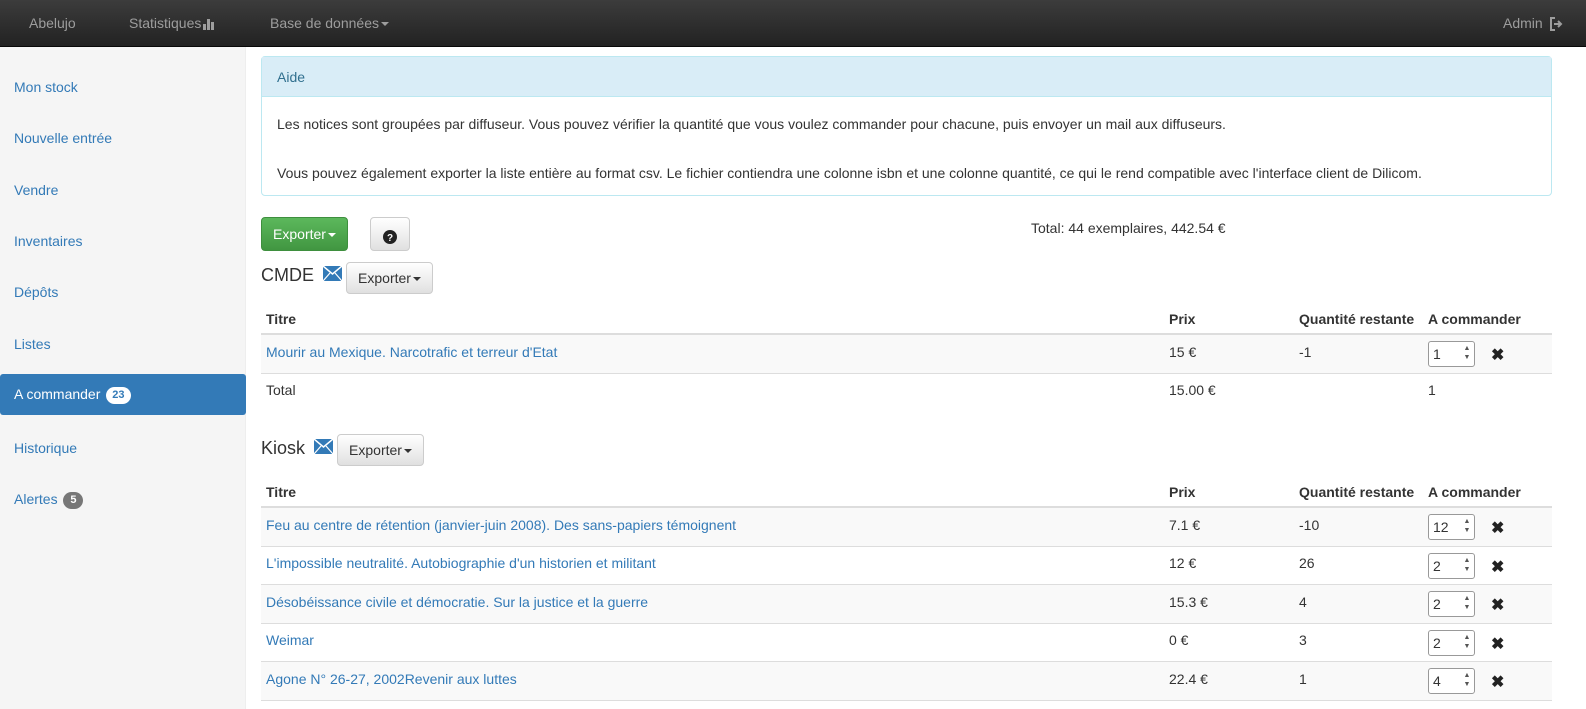 Image resolution: width=1586 pixels, height=709 pixels. What do you see at coordinates (1179, 640) in the screenshot?
I see `book-price: 0 €` at bounding box center [1179, 640].